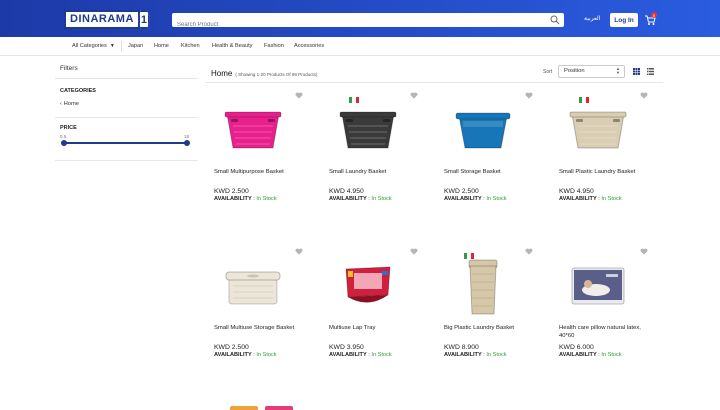  Describe the element at coordinates (491, 328) in the screenshot. I see `product-name: Big Plastic Laundry Basket` at that location.